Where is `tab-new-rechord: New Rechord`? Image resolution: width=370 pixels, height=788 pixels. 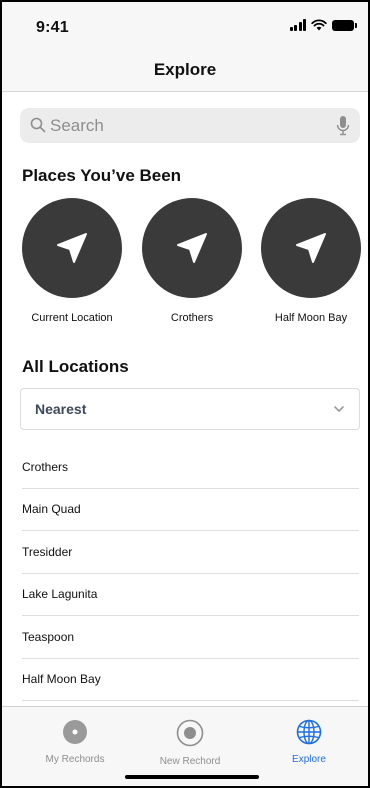
tab-new-rechord: New Rechord is located at coordinates (190, 743).